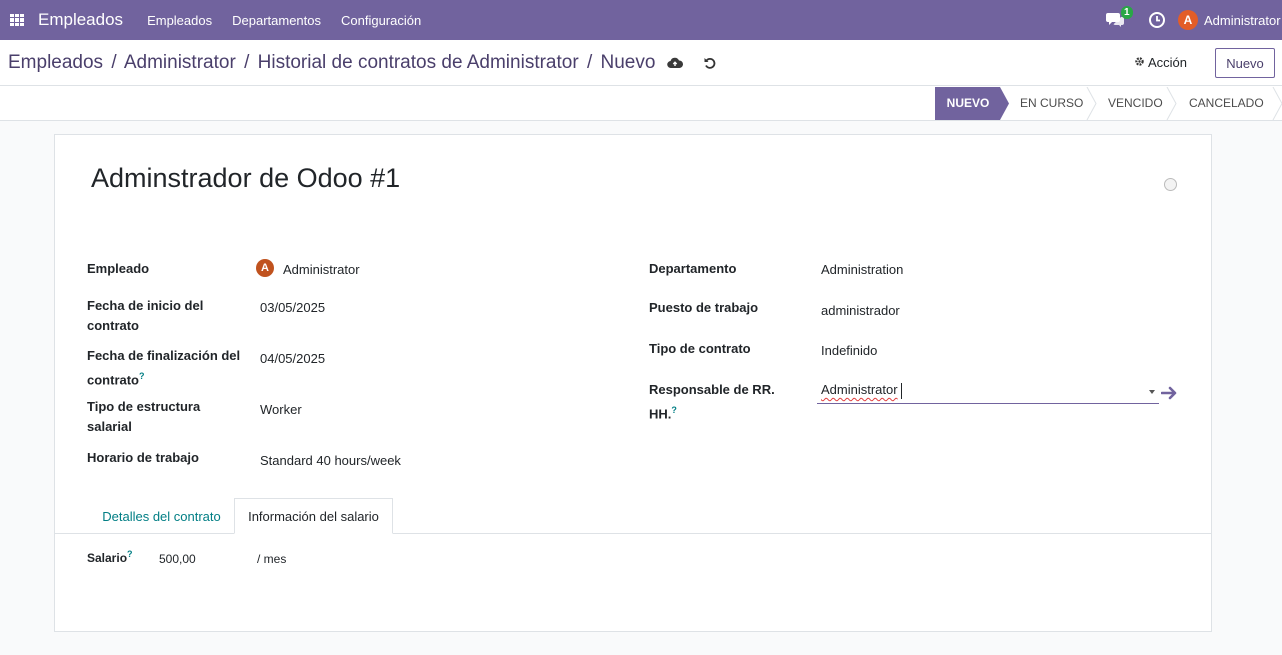  I want to click on stage-en-curso: EN CURSO, so click(1051, 103).